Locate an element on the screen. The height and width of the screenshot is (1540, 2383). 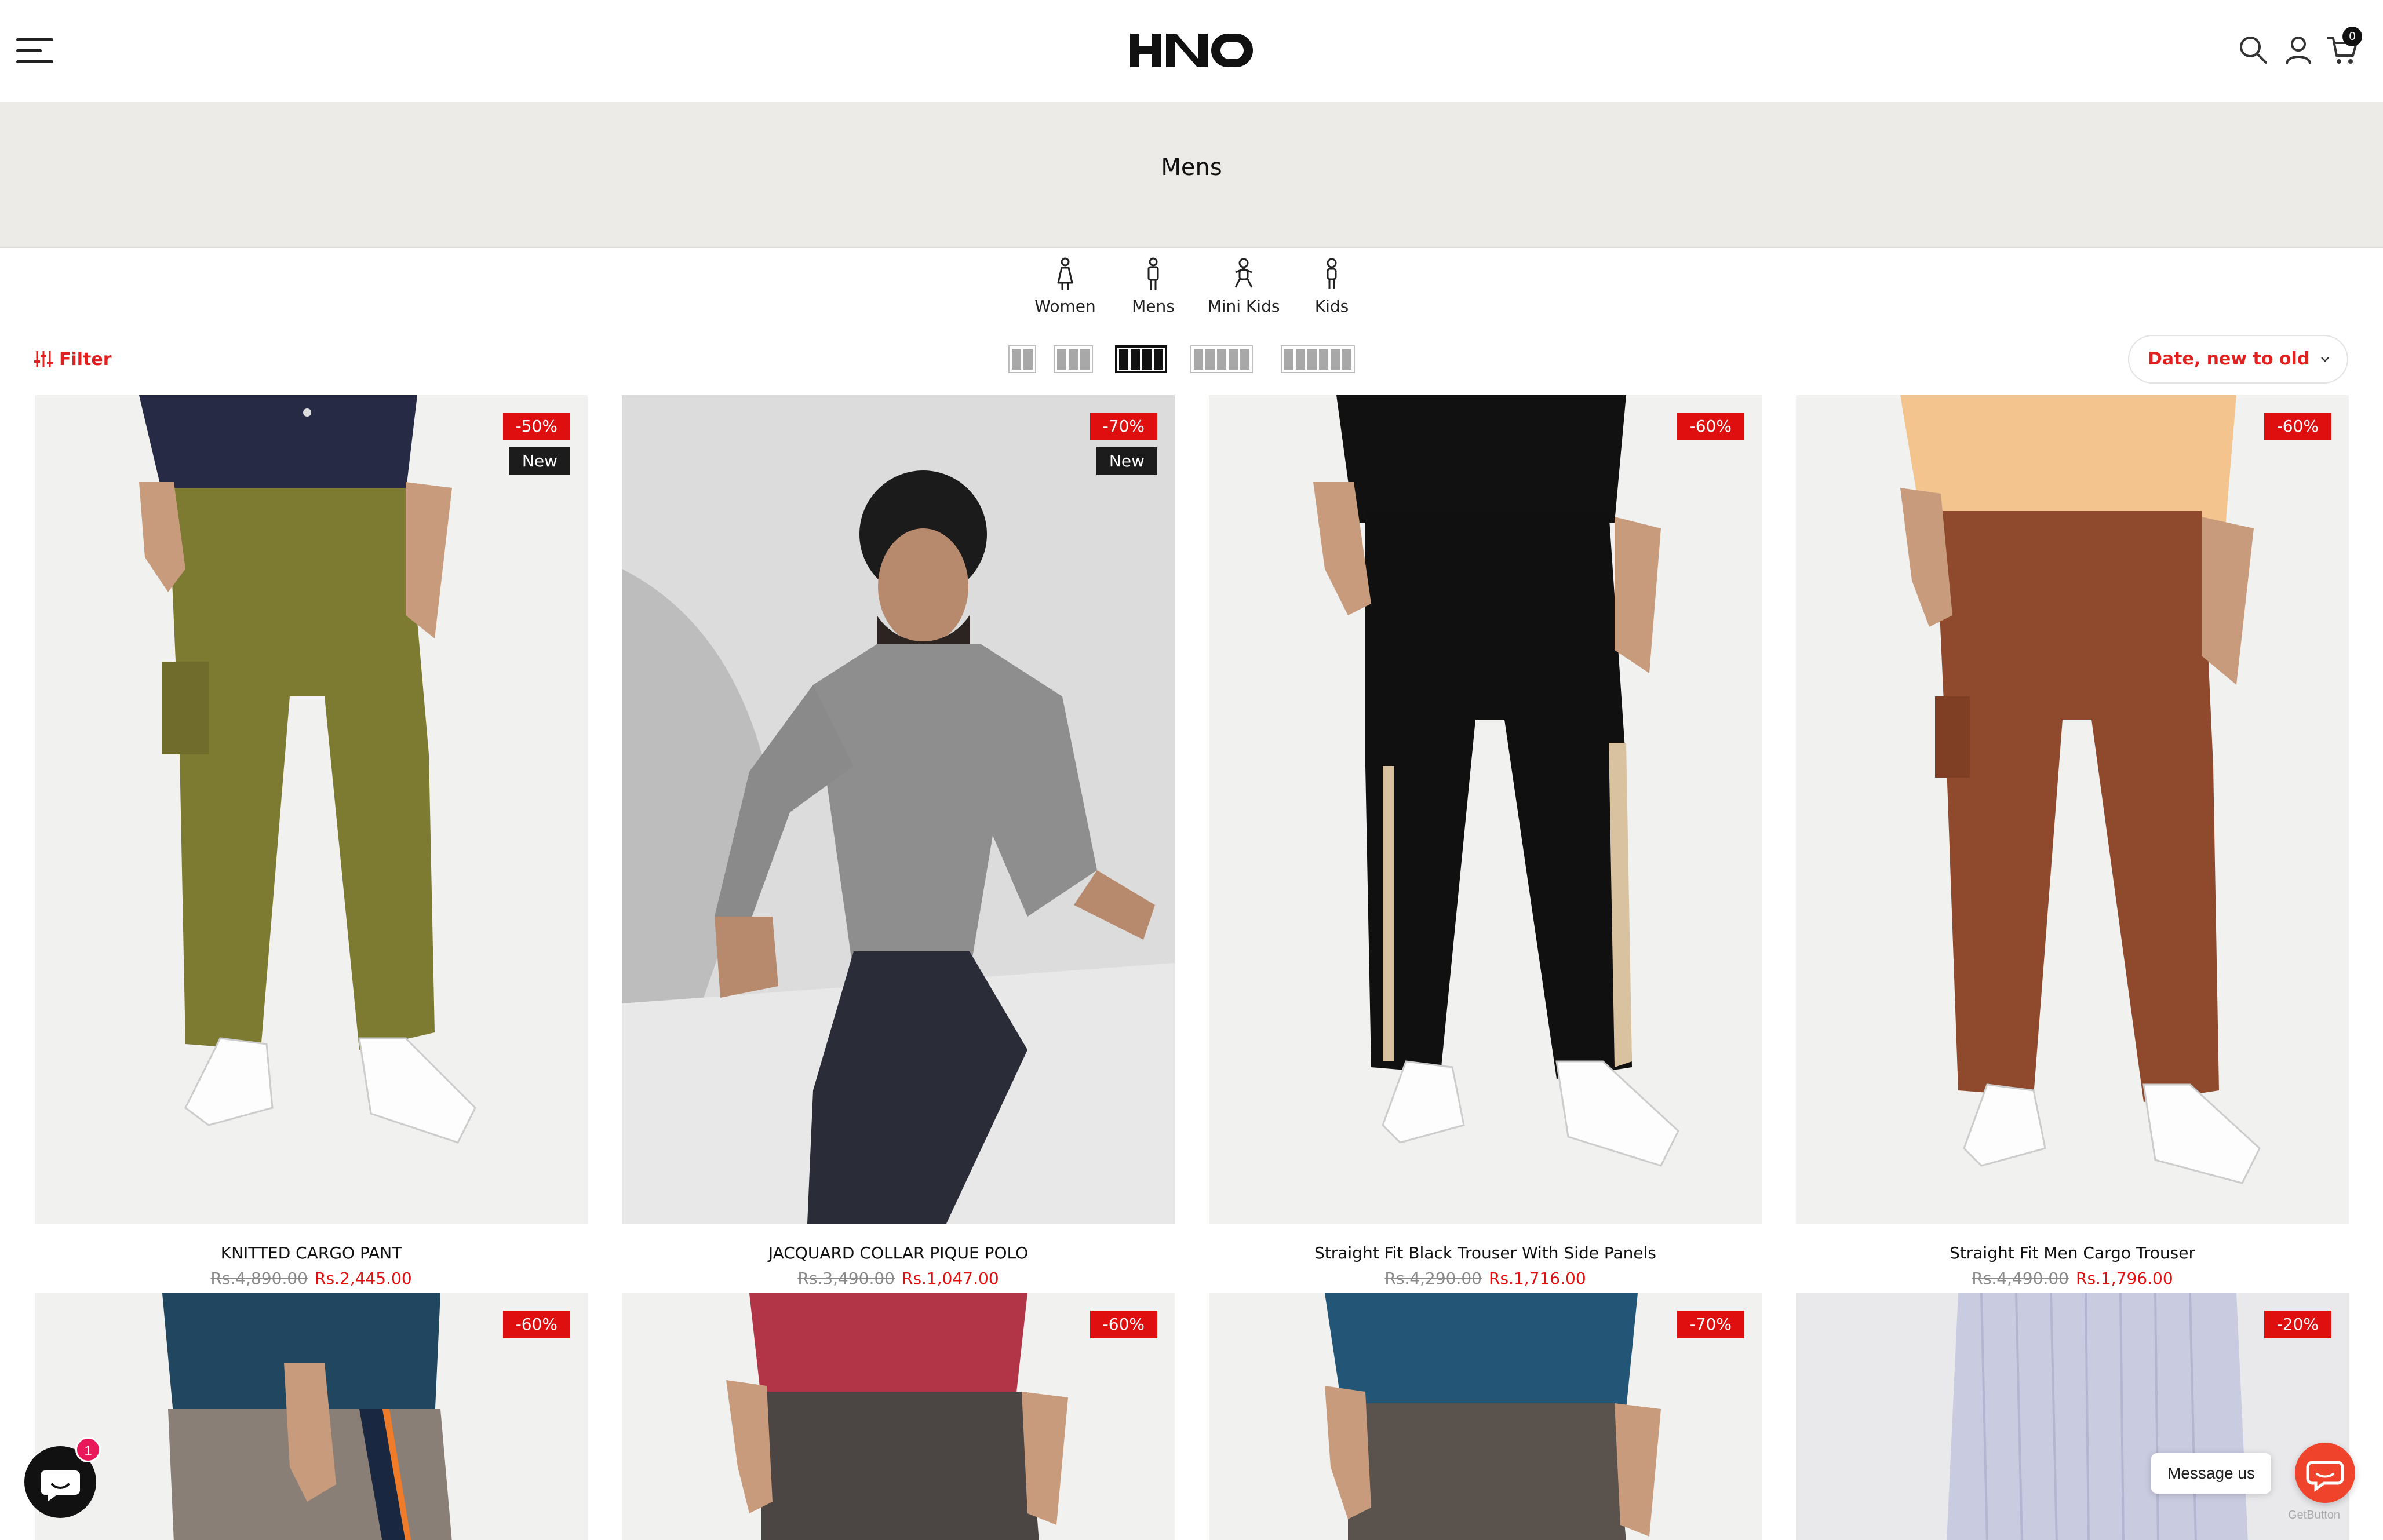
account-icon is located at coordinates (2298, 49).